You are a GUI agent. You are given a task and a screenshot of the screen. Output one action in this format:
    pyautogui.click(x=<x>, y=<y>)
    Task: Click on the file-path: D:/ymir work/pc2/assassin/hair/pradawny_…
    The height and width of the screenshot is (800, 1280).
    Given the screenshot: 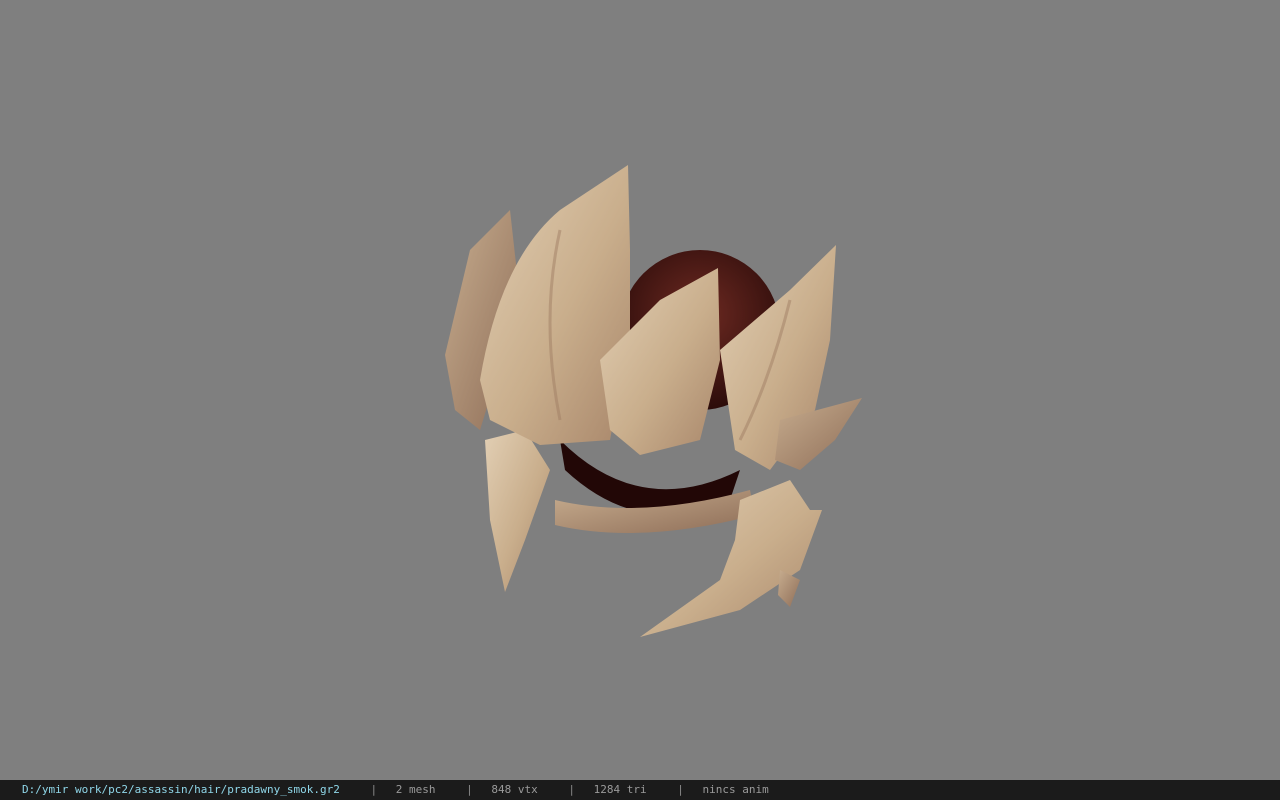 What is the action you would take?
    pyautogui.click(x=181, y=789)
    